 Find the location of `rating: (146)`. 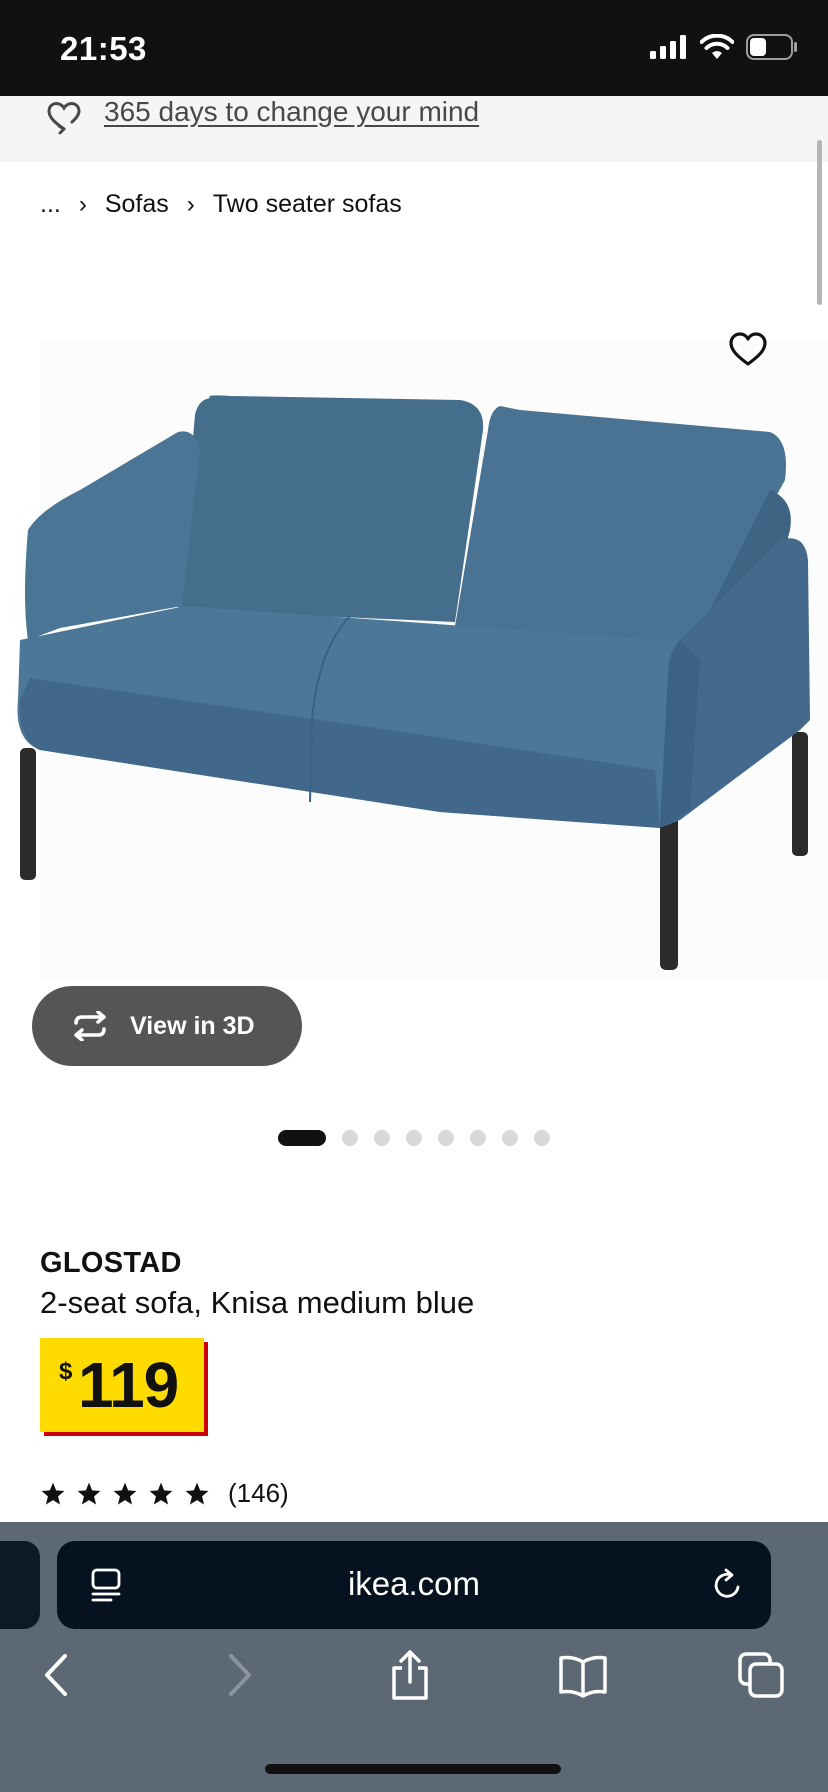

rating: (146) is located at coordinates (164, 1493).